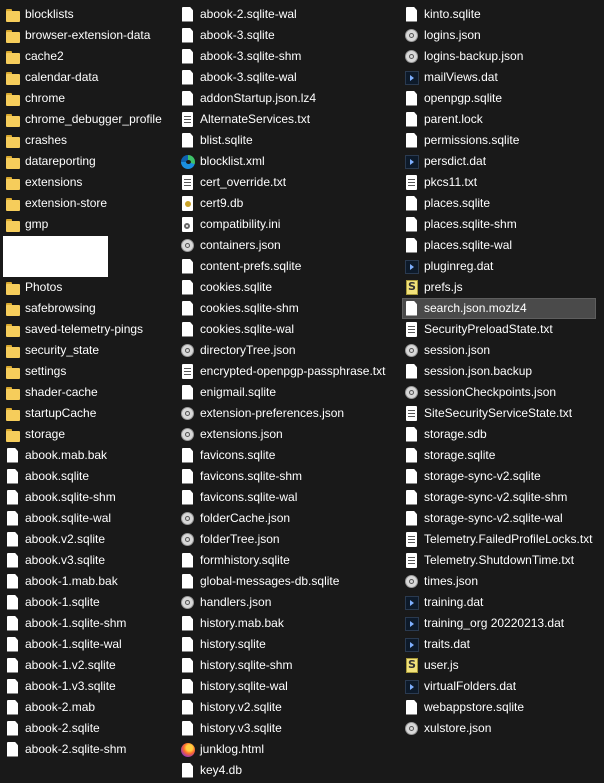 The width and height of the screenshot is (604, 783). I want to click on folder-item: safebrowsing, so click(89, 308).